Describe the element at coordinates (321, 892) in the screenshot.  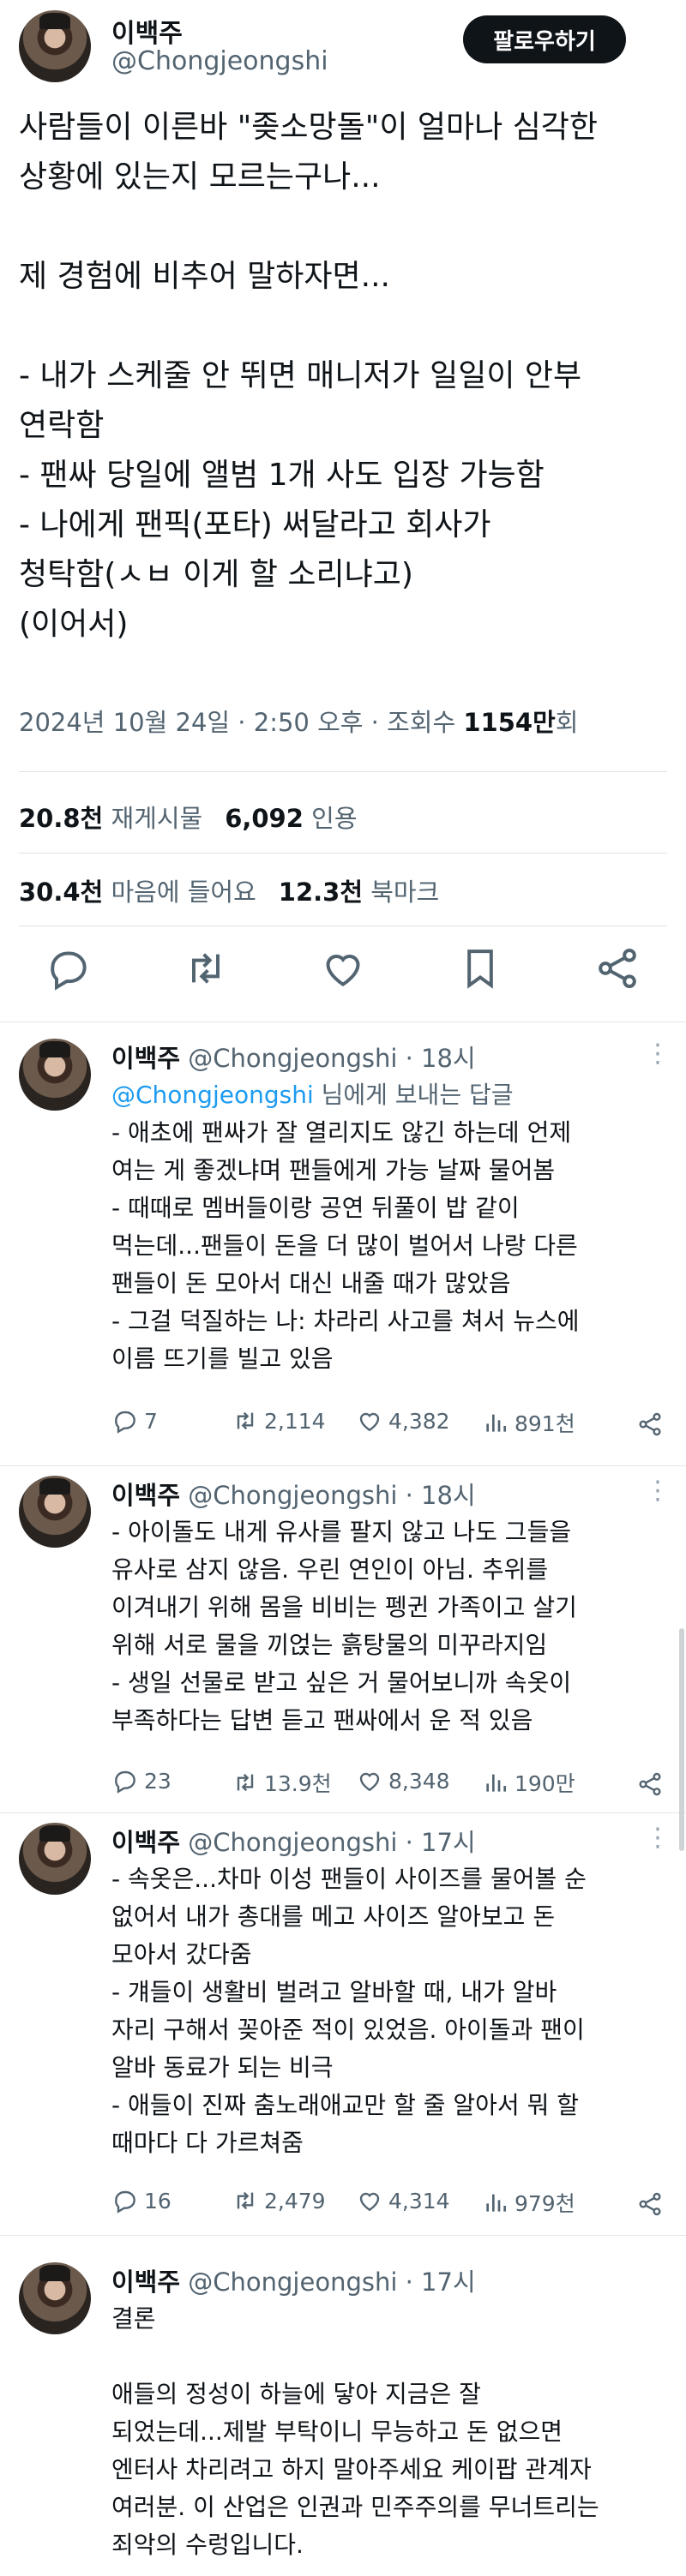
I see `bookmark-count: 12.3천` at that location.